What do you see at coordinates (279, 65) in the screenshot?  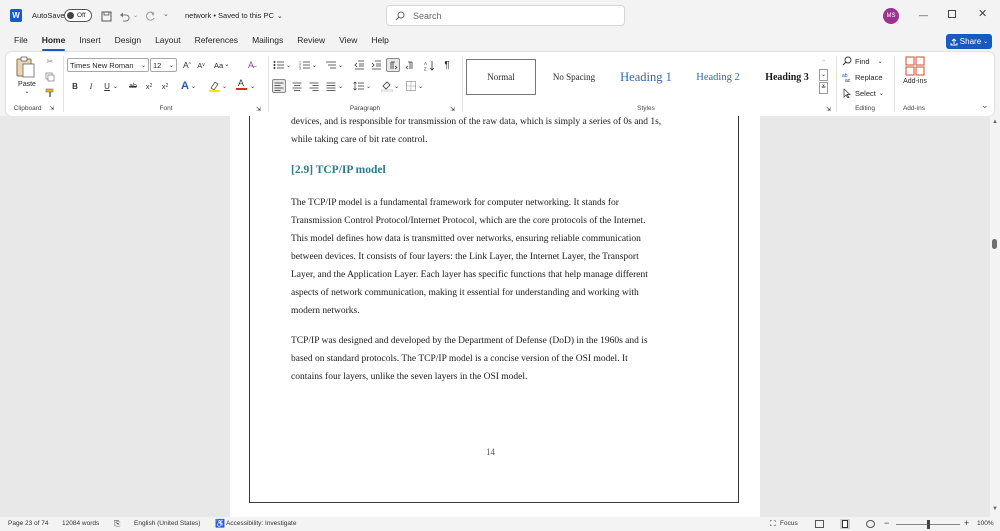 I see `bullets-icon` at bounding box center [279, 65].